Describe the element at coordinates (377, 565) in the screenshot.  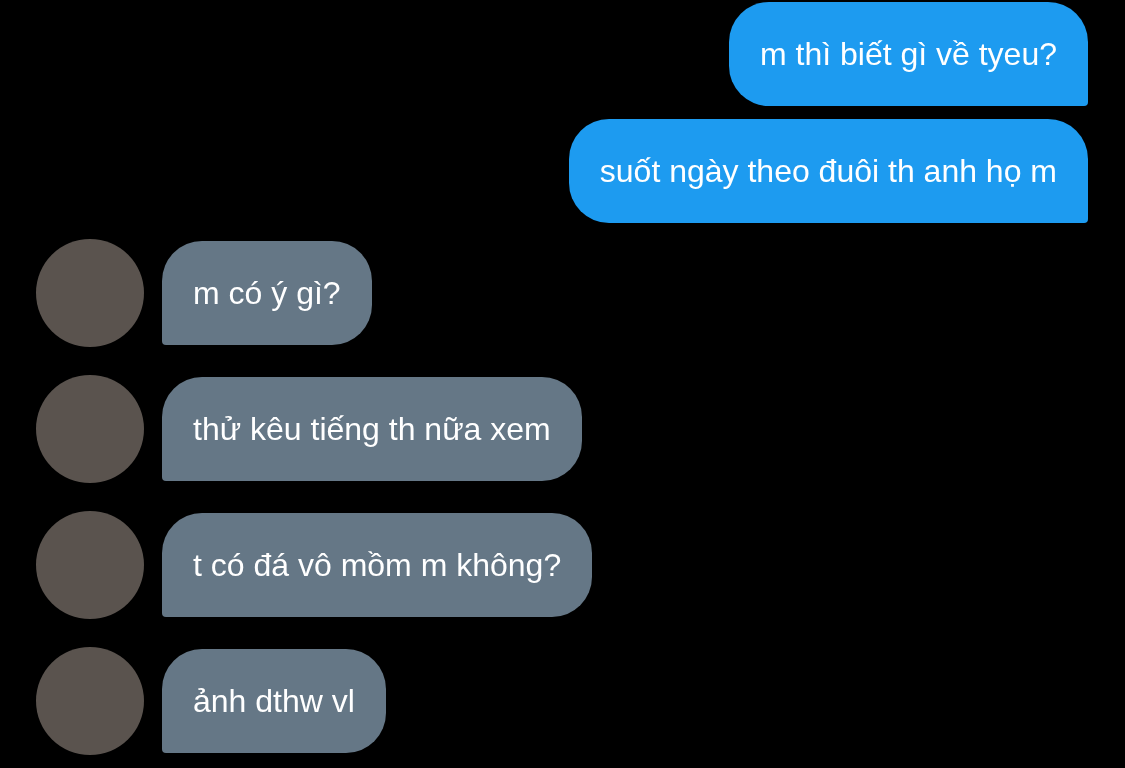
I see `received-message-bubble: t có đá vô mồm m không?` at that location.